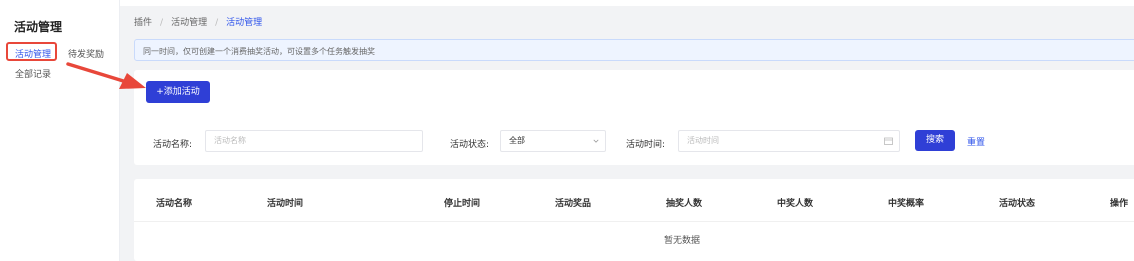  I want to click on sidebar-title: 活动管理, so click(38, 27).